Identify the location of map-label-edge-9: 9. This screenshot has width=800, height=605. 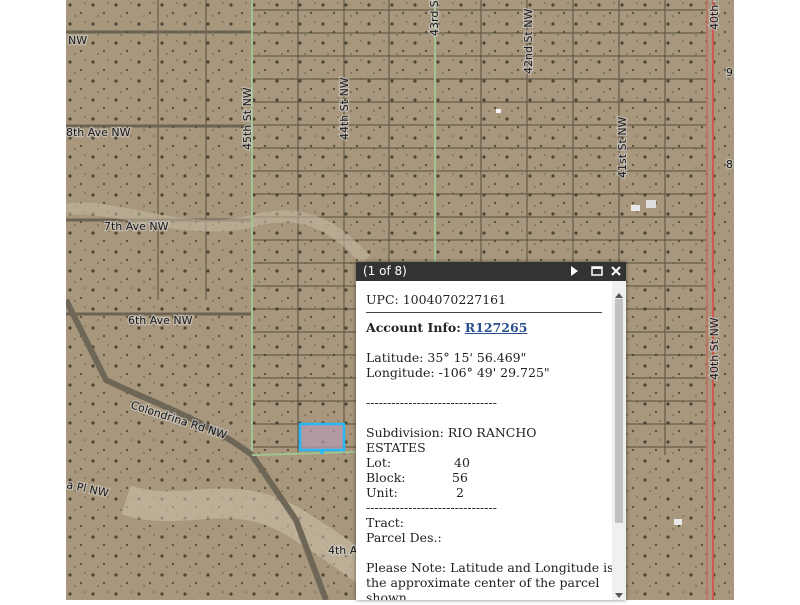
(729, 72).